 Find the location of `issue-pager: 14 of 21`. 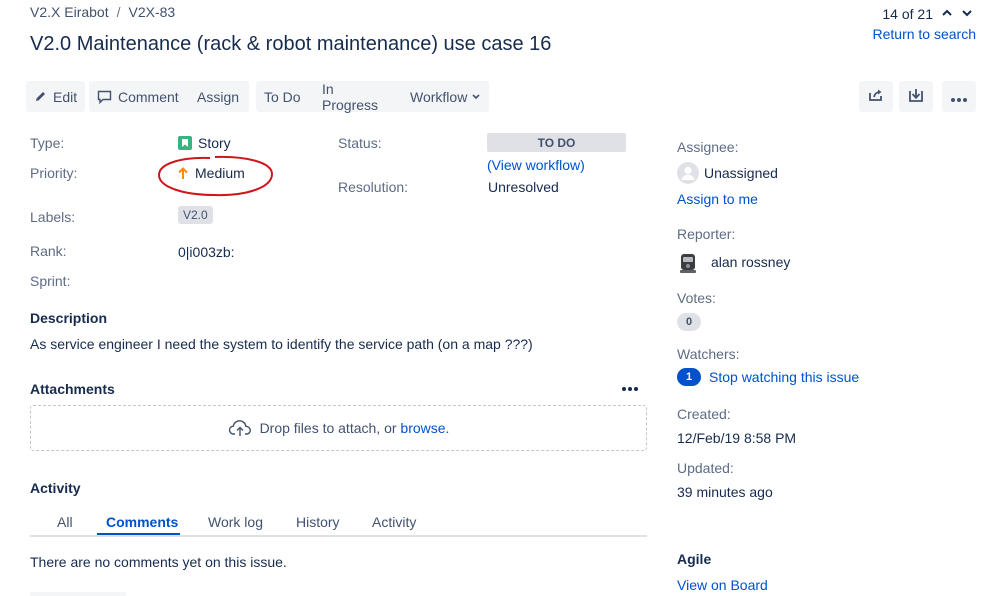

issue-pager: 14 of 21 is located at coordinates (927, 14).